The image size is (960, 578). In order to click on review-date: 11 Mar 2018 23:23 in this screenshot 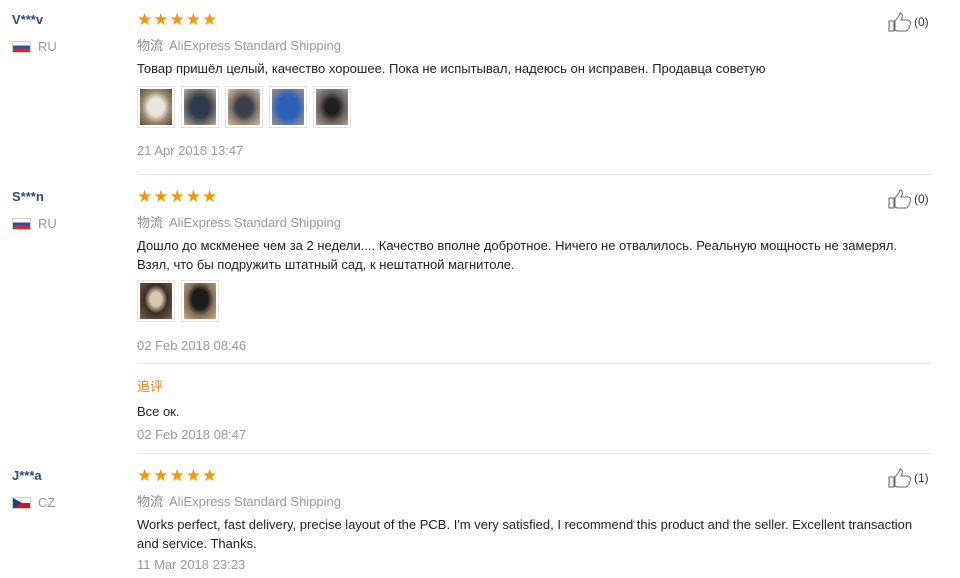, I will do `click(191, 564)`.